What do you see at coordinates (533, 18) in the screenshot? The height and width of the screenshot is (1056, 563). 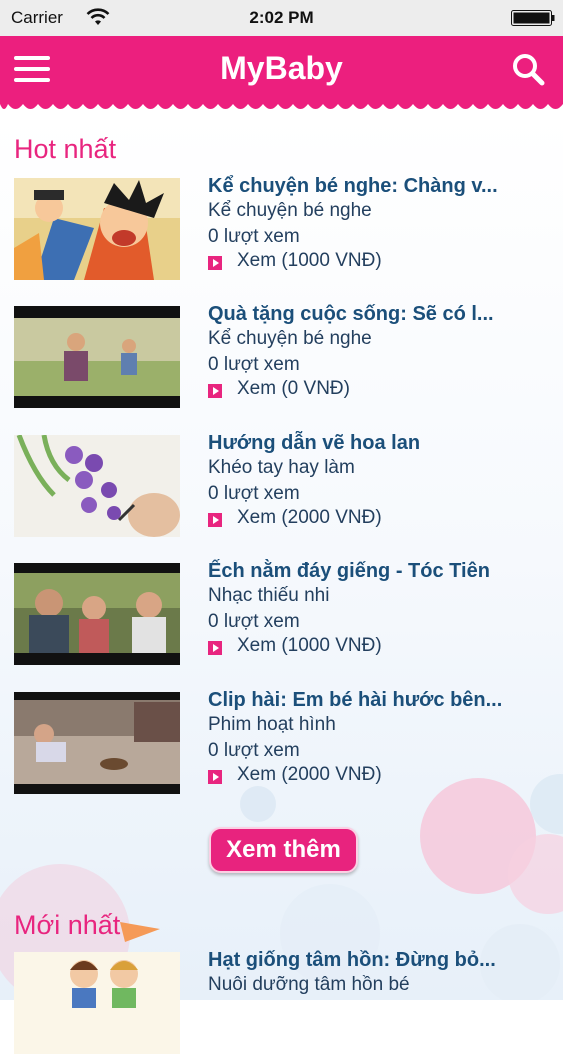 I see `battery-icon` at bounding box center [533, 18].